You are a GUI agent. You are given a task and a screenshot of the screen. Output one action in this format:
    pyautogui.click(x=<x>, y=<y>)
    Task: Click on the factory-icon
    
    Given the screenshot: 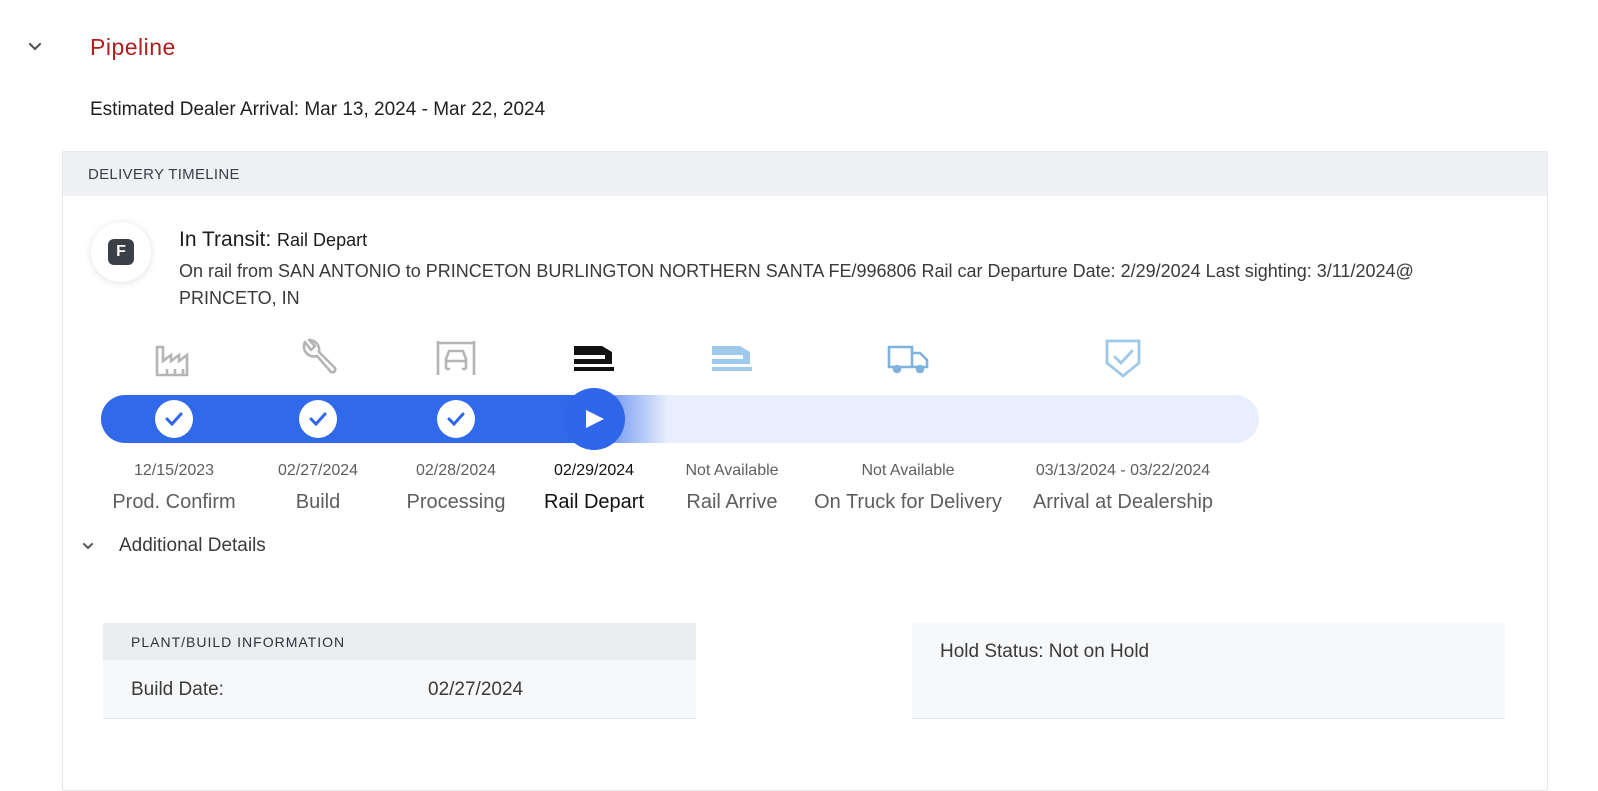 What is the action you would take?
    pyautogui.click(x=174, y=358)
    